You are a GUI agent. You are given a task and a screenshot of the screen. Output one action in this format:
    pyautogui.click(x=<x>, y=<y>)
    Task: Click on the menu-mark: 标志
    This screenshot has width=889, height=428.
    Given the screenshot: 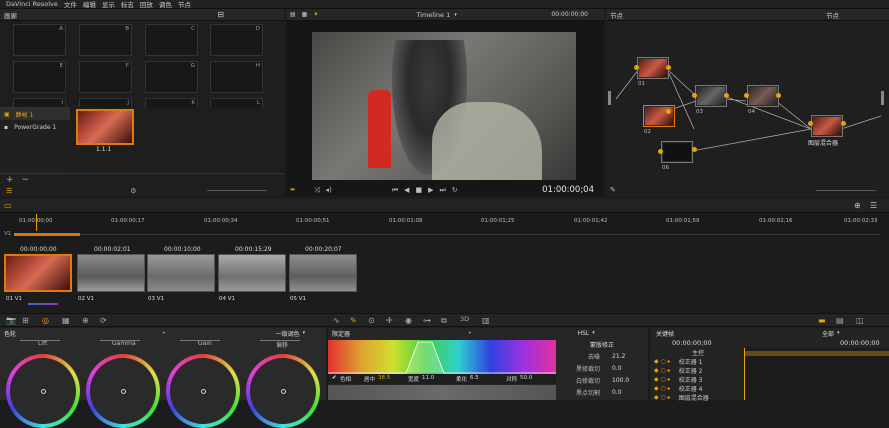 What is the action you would take?
    pyautogui.click(x=127, y=4)
    